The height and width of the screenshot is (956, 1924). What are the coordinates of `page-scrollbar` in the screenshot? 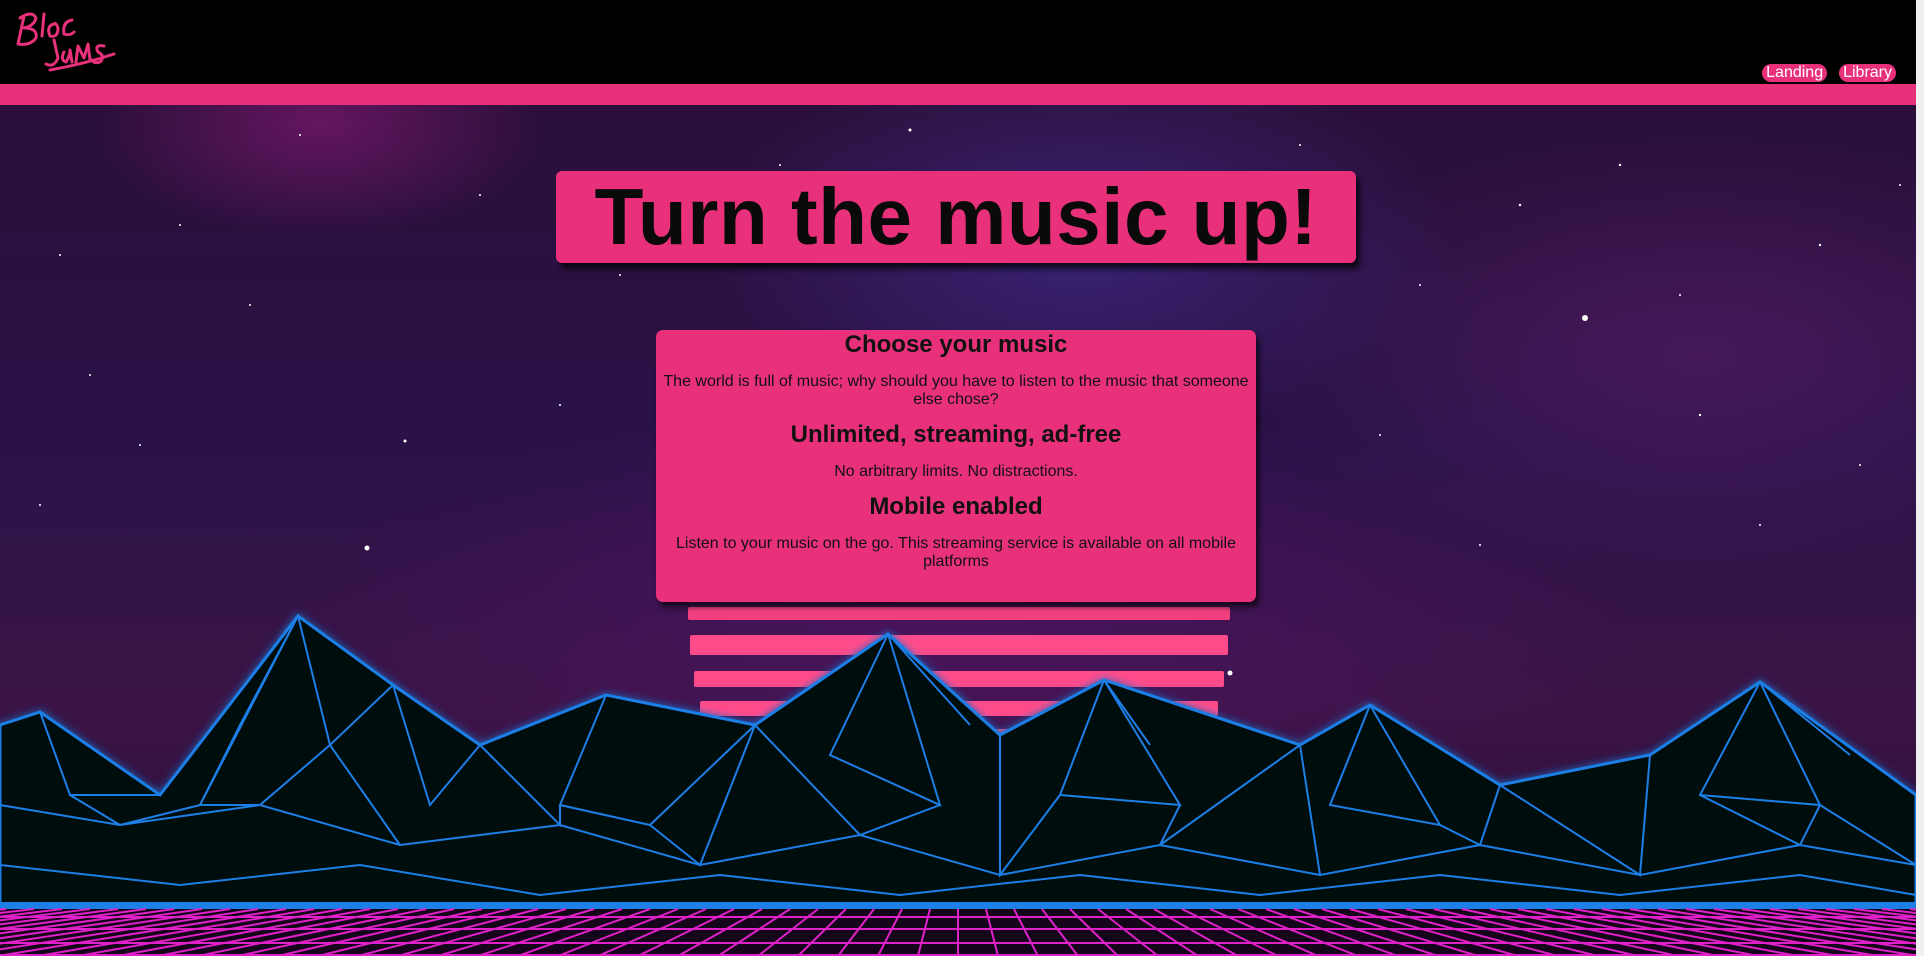 It's located at (1920, 478).